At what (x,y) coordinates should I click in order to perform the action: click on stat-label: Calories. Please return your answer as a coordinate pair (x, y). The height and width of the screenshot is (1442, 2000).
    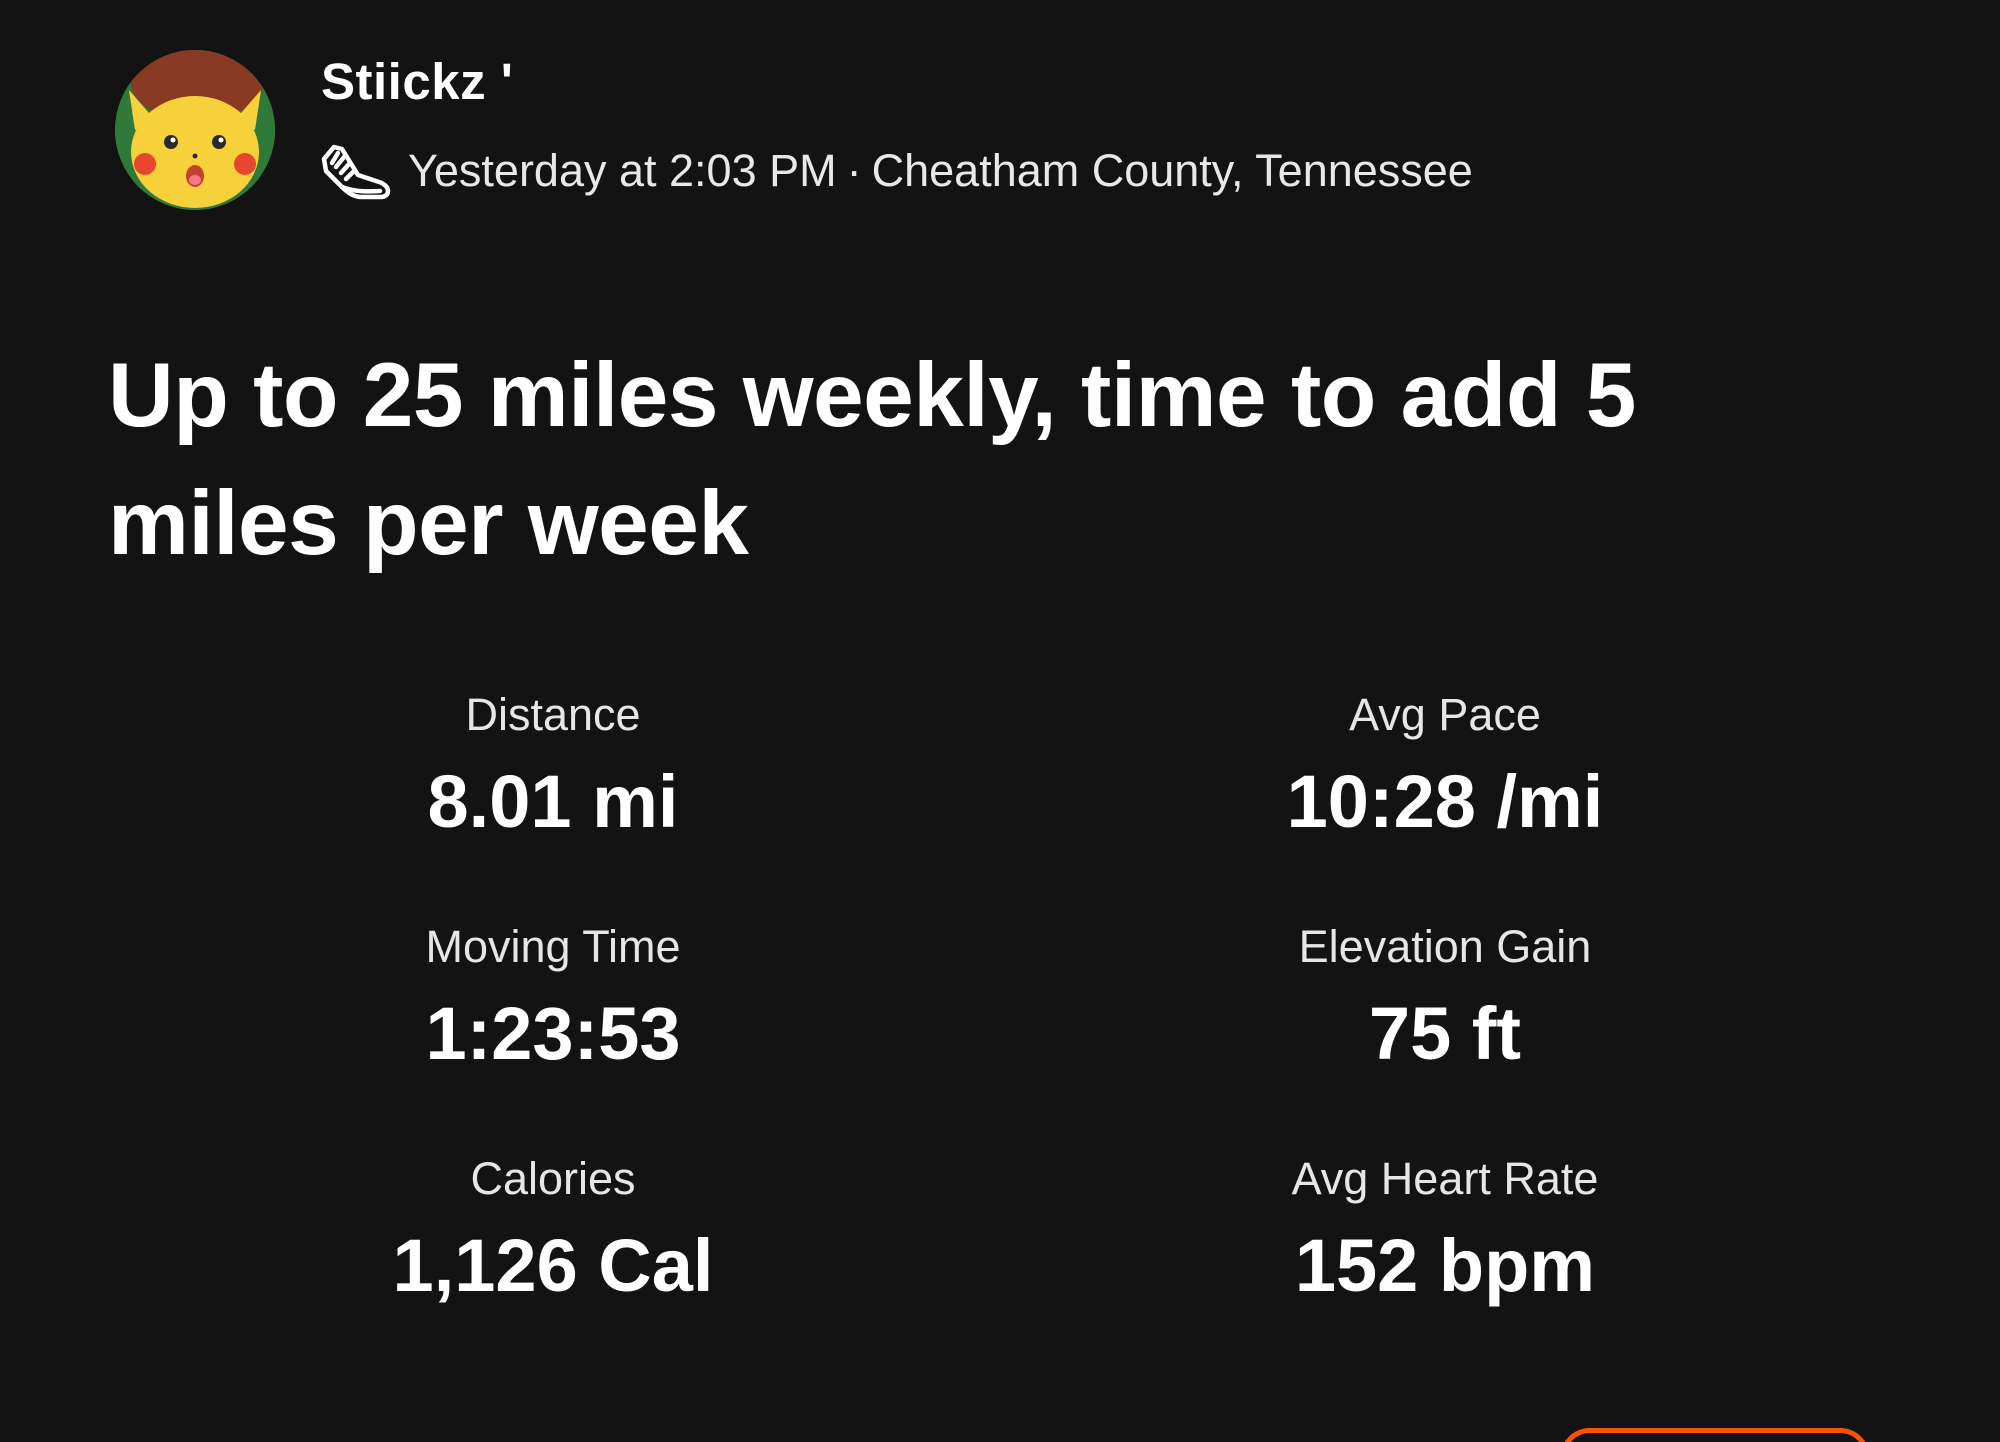
    Looking at the image, I should click on (553, 1178).